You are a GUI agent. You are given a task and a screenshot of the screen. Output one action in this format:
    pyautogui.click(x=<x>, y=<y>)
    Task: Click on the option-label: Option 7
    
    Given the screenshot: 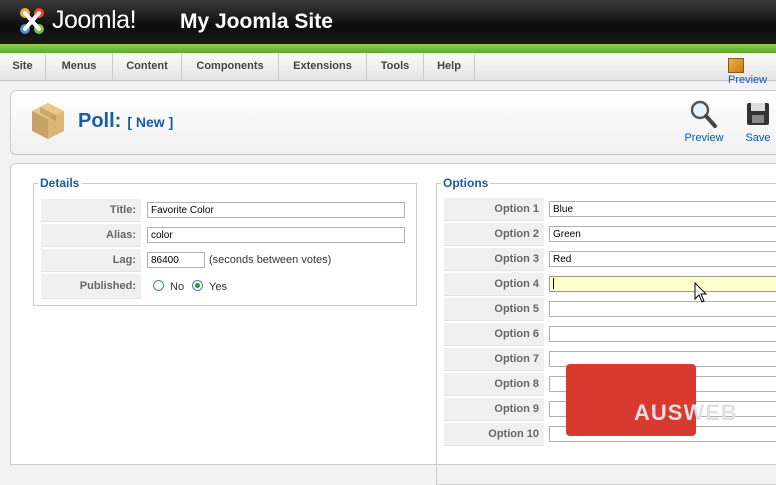 What is the action you would take?
    pyautogui.click(x=494, y=359)
    